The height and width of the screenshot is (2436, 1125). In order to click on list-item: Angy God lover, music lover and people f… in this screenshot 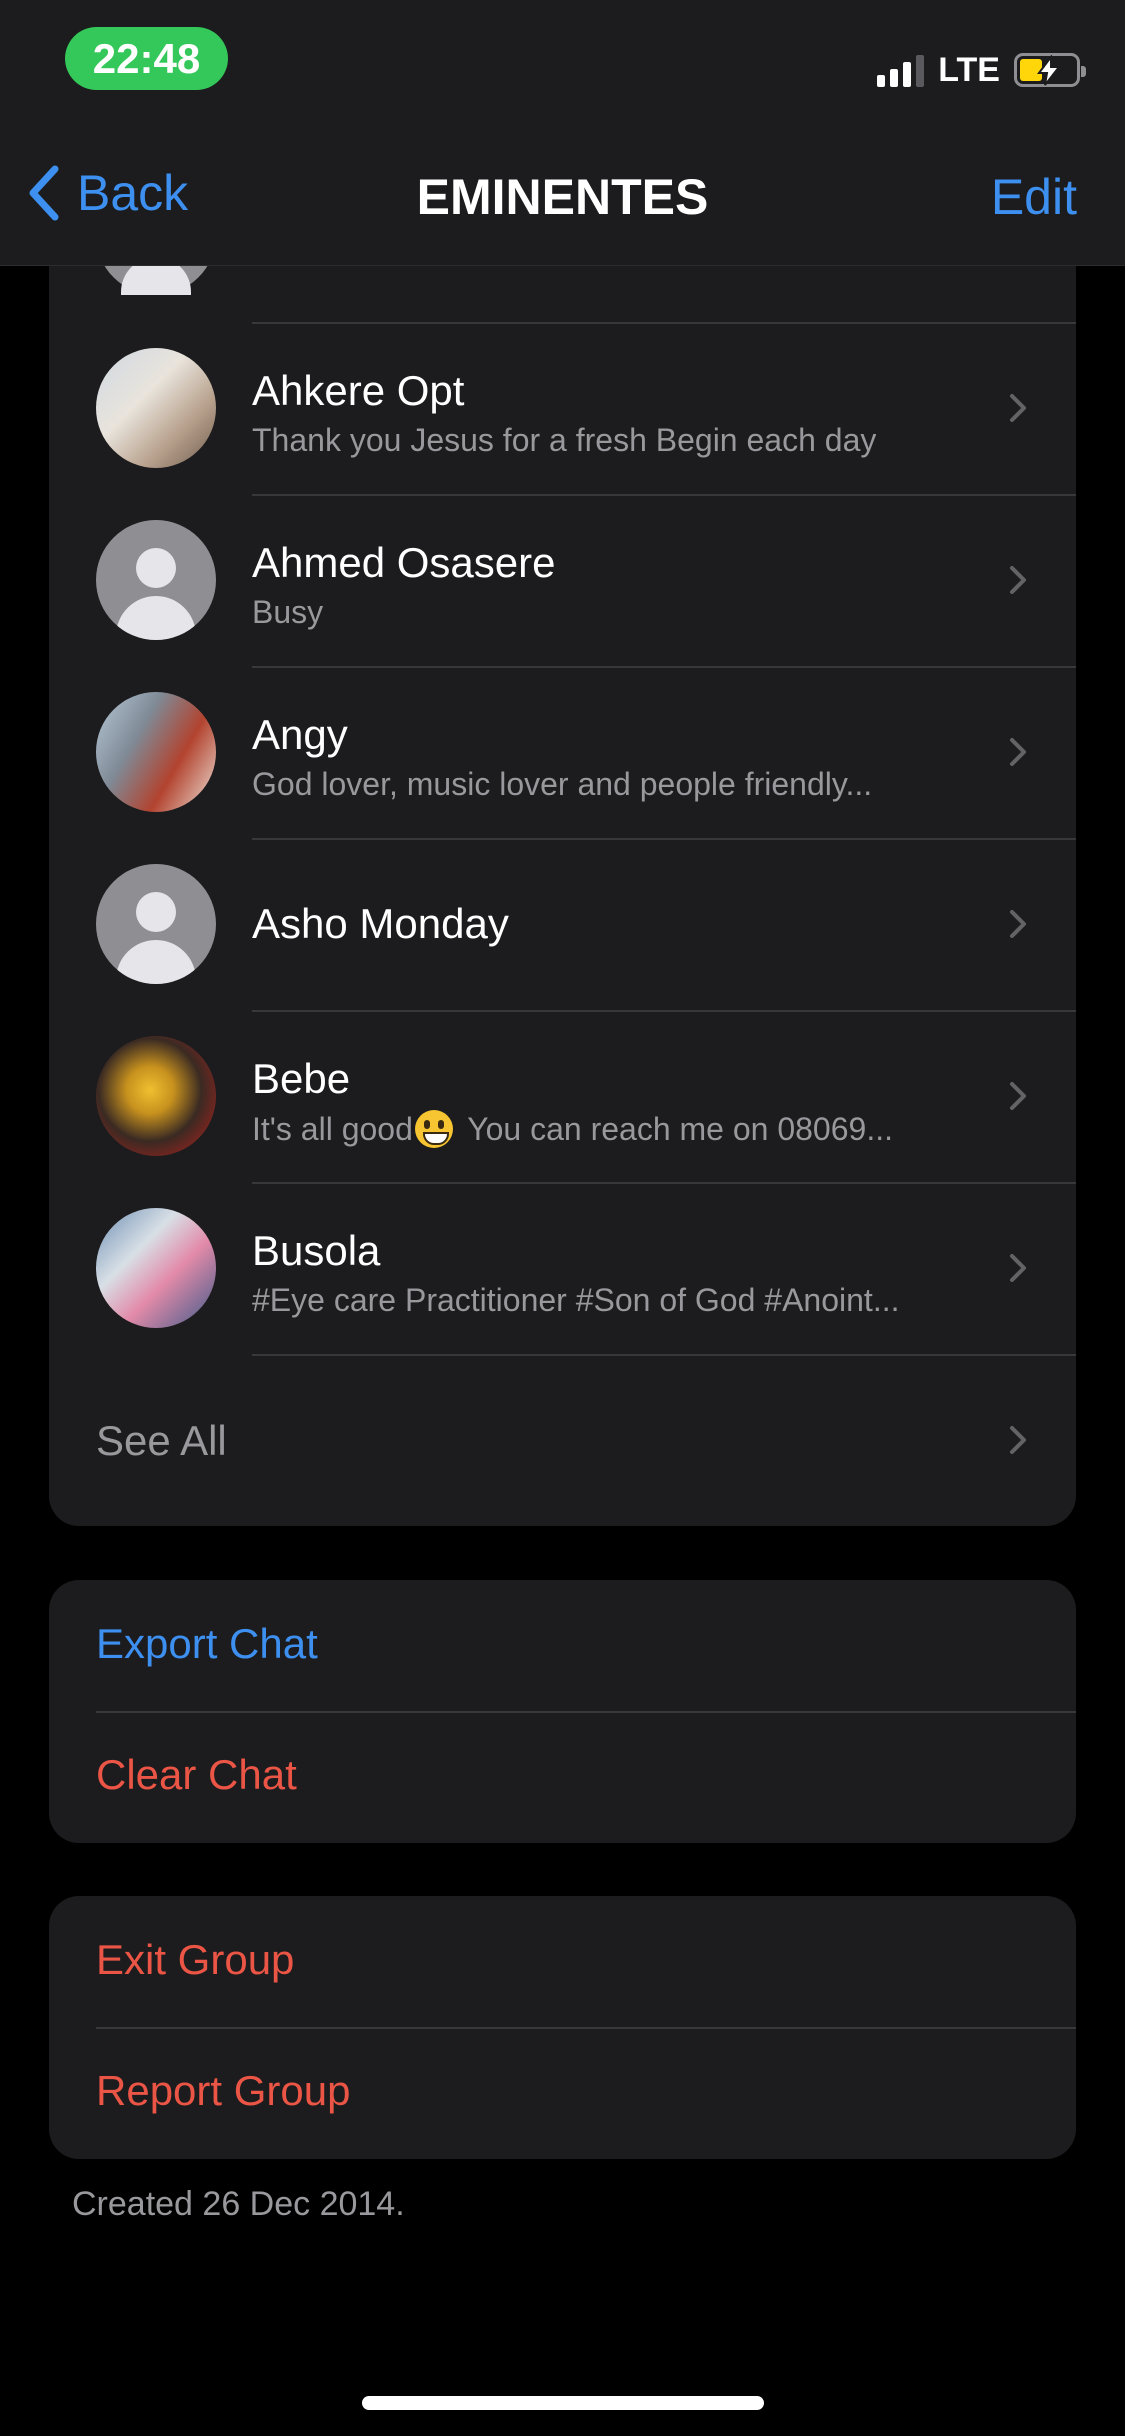, I will do `click(562, 752)`.